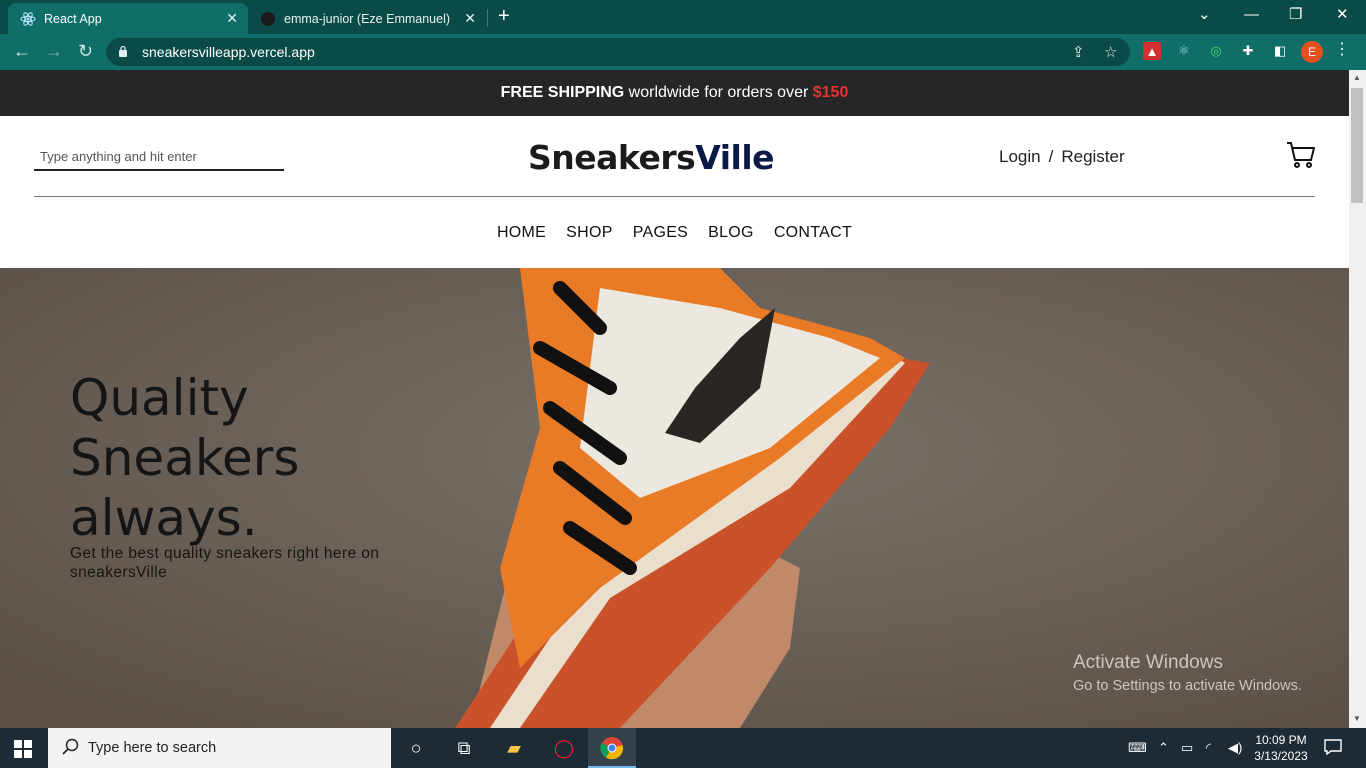  Describe the element at coordinates (1152, 51) in the screenshot. I see `extension-mega-icon: ▲` at that location.